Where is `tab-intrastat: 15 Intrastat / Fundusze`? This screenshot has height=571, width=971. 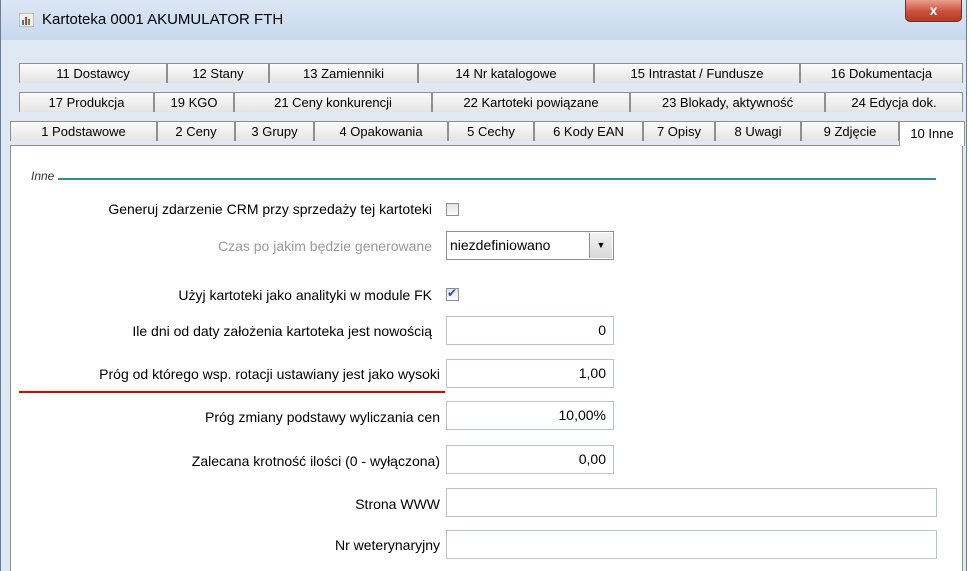
tab-intrastat: 15 Intrastat / Fundusze is located at coordinates (697, 73).